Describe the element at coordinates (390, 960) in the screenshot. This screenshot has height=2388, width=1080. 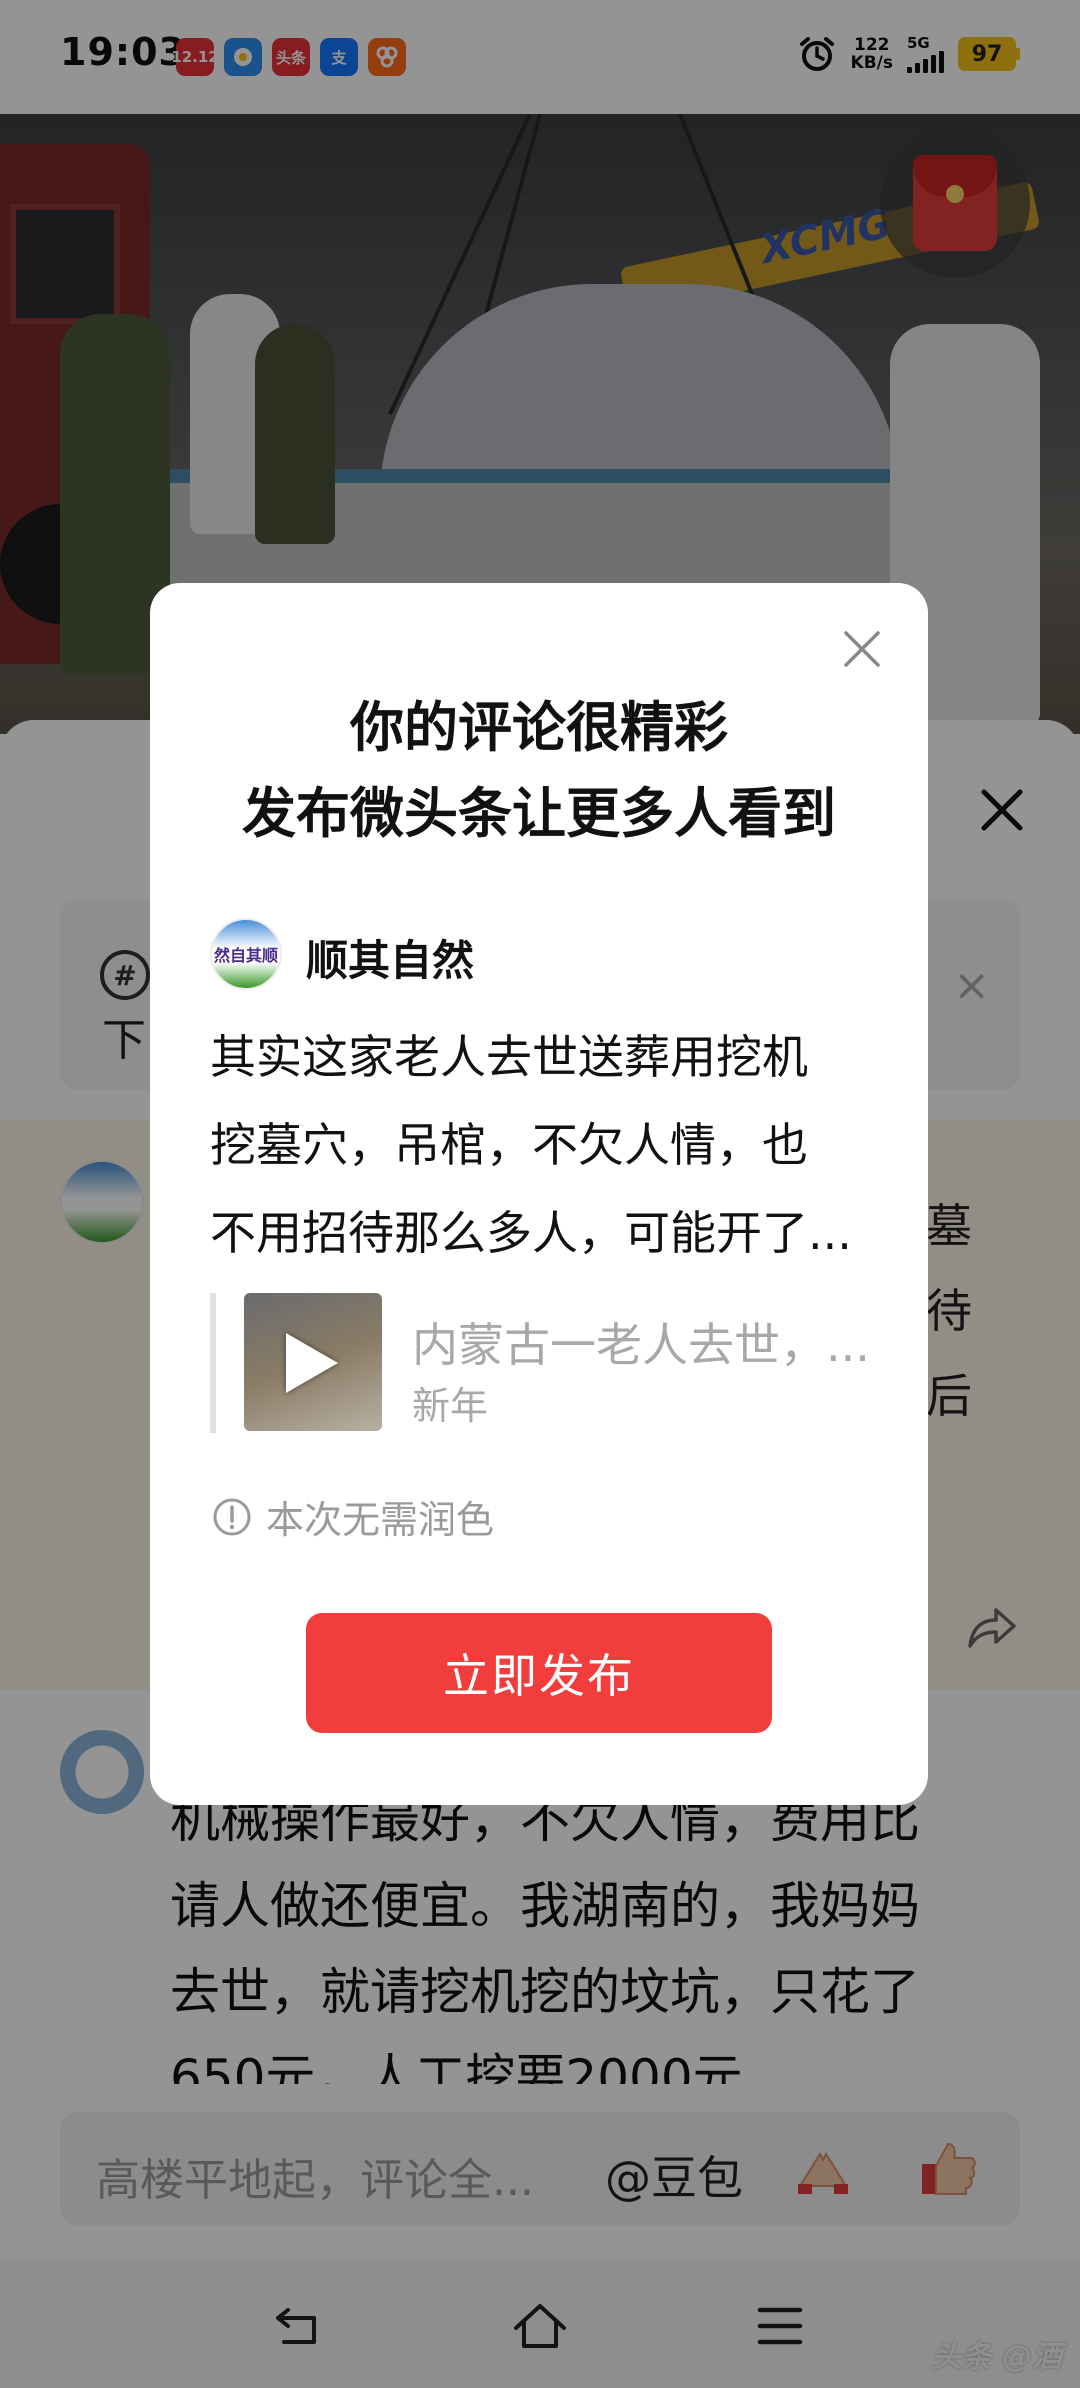
I see `username: 顺其自然` at that location.